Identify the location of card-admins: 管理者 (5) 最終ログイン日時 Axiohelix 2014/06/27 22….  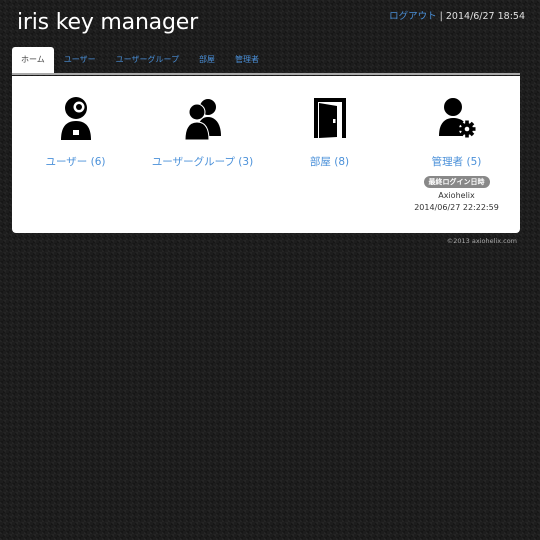
(456, 144).